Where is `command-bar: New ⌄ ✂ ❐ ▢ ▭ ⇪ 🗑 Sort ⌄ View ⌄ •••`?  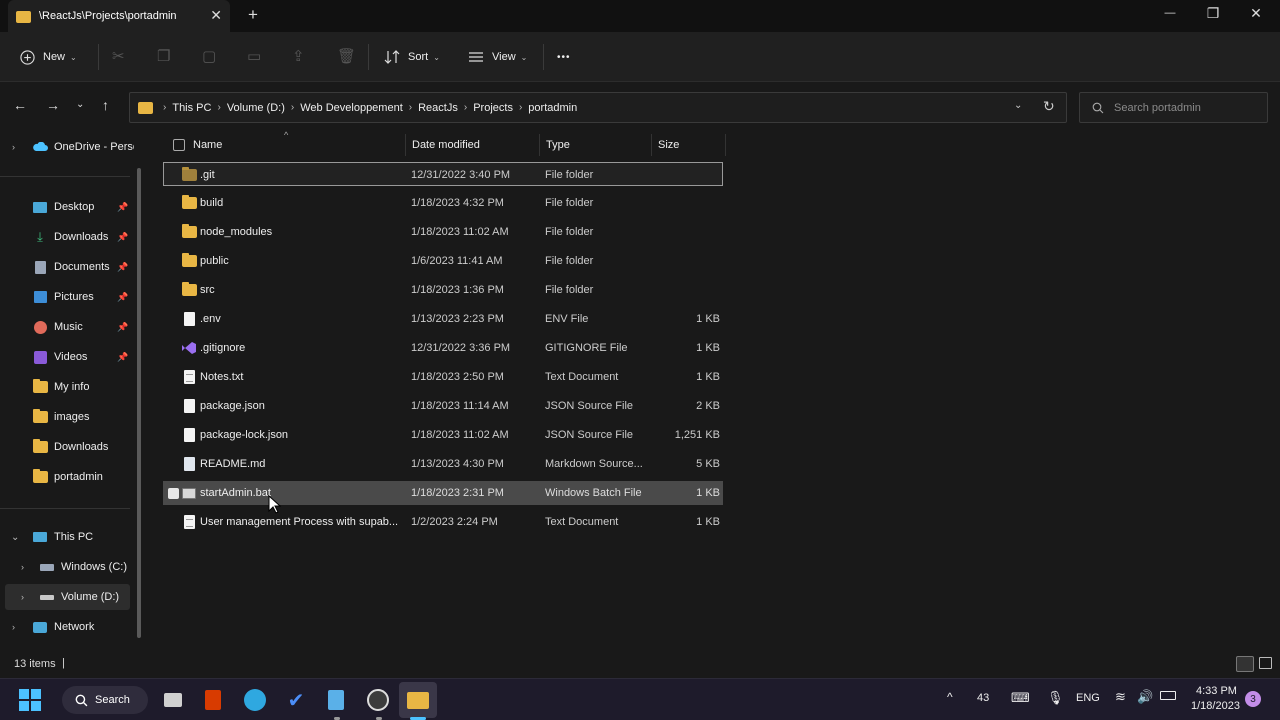
command-bar: New ⌄ ✂ ❐ ▢ ▭ ⇪ 🗑 Sort ⌄ View ⌄ ••• is located at coordinates (640, 57).